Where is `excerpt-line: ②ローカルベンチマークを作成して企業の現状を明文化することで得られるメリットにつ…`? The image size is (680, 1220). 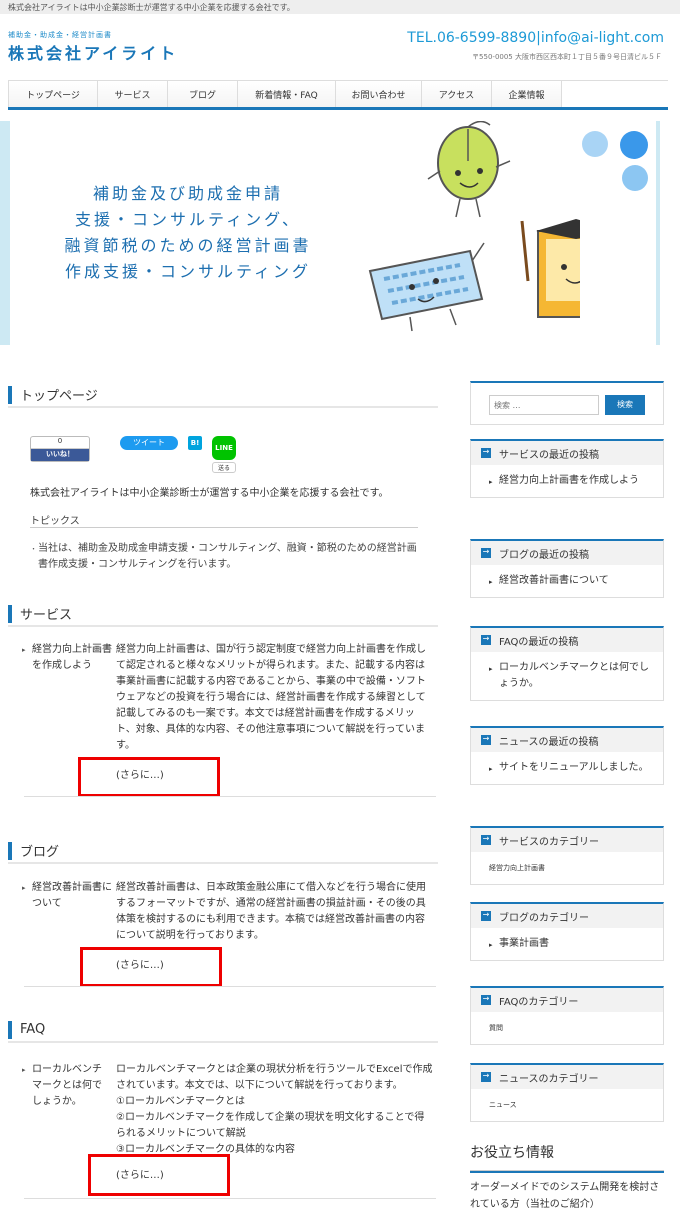 excerpt-line: ②ローカルベンチマークを作成して企業の現状を明文化することで得られるメリットにつ… is located at coordinates (270, 1125).